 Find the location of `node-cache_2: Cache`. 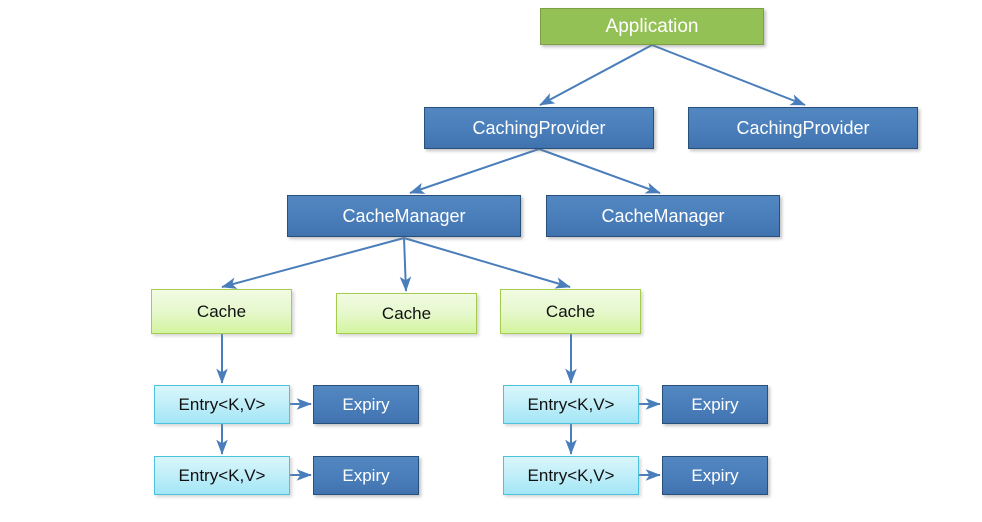

node-cache_2: Cache is located at coordinates (406, 313).